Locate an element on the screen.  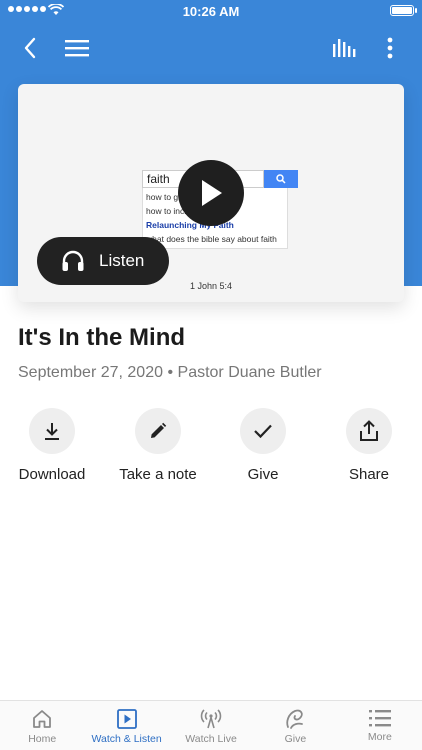
tab-label: Watch & Listen is located at coordinates (126, 739).